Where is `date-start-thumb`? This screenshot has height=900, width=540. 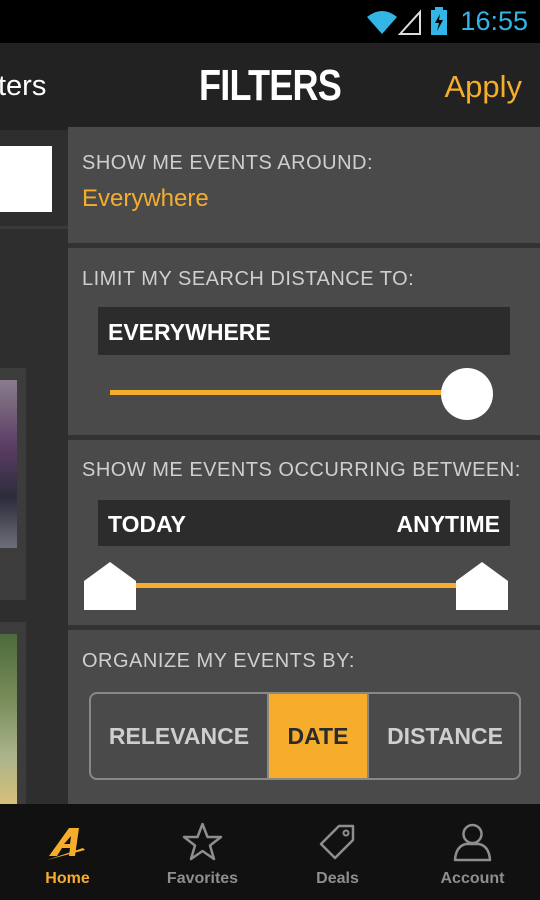 date-start-thumb is located at coordinates (110, 586).